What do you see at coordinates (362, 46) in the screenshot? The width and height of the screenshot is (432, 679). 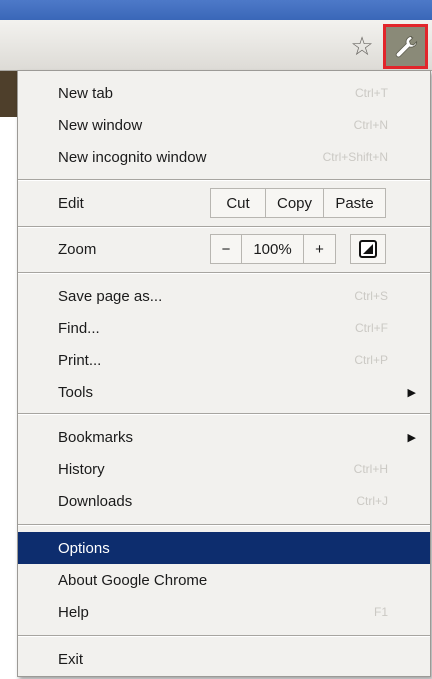 I see `bookmark-star-icon: ☆` at bounding box center [362, 46].